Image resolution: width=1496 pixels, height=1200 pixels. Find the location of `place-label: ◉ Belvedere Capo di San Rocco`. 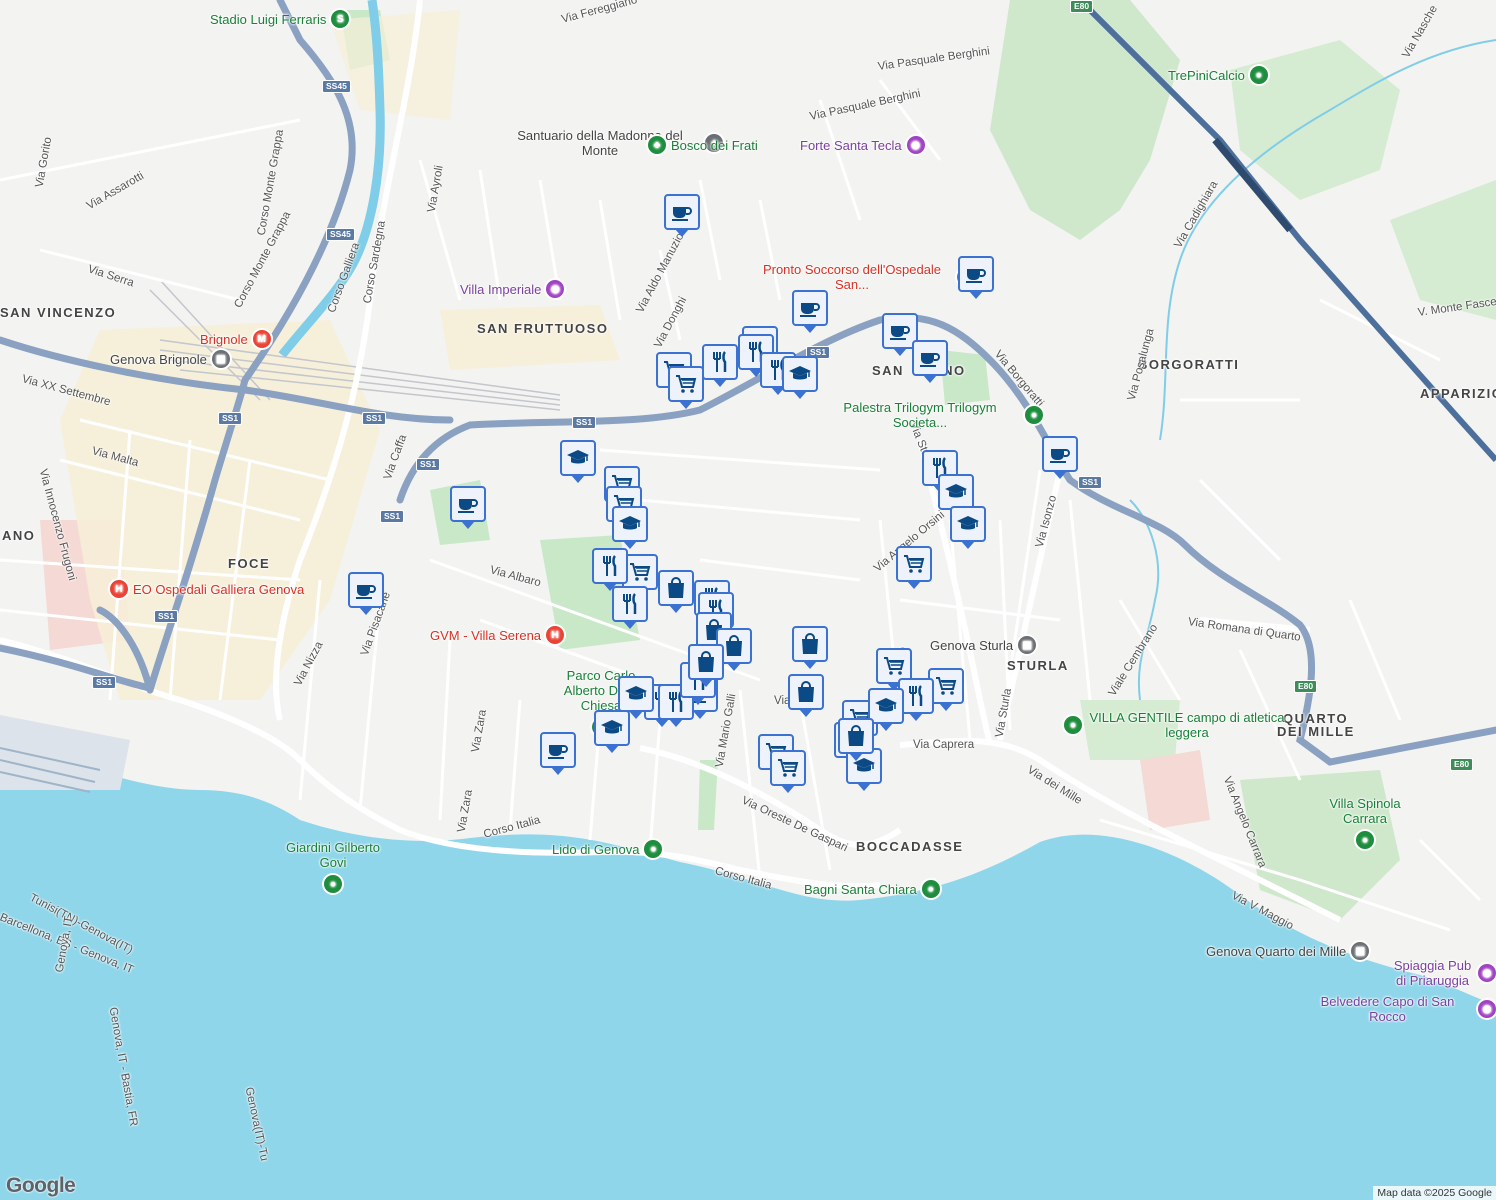

place-label: ◉ Belvedere Capo di San Rocco is located at coordinates (1399, 1009).